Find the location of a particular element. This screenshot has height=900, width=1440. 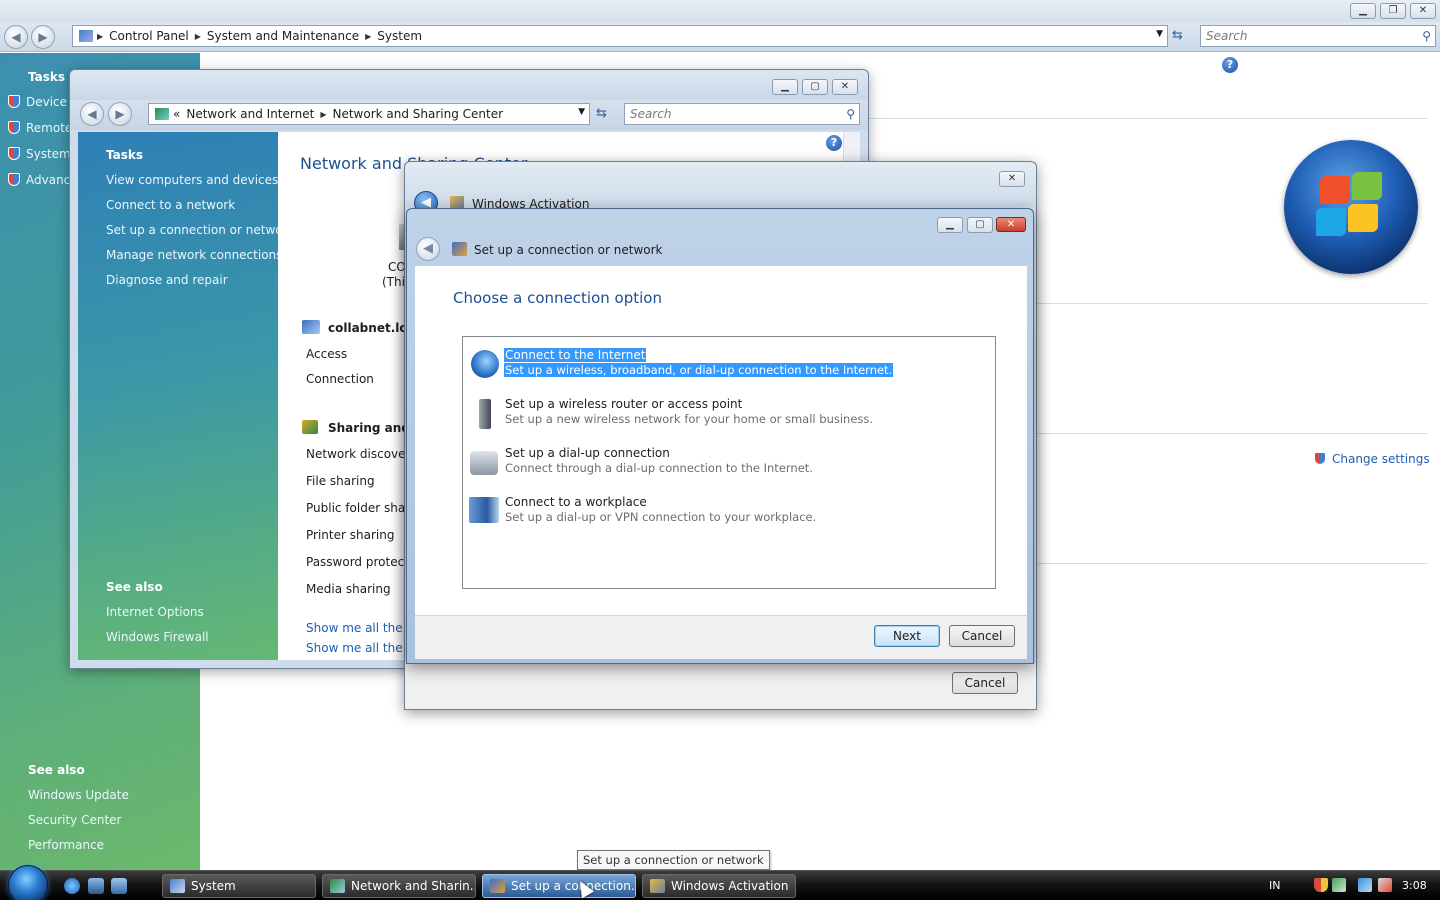

sidebar-link-windows-firewall: Windows Firewall is located at coordinates (157, 637).